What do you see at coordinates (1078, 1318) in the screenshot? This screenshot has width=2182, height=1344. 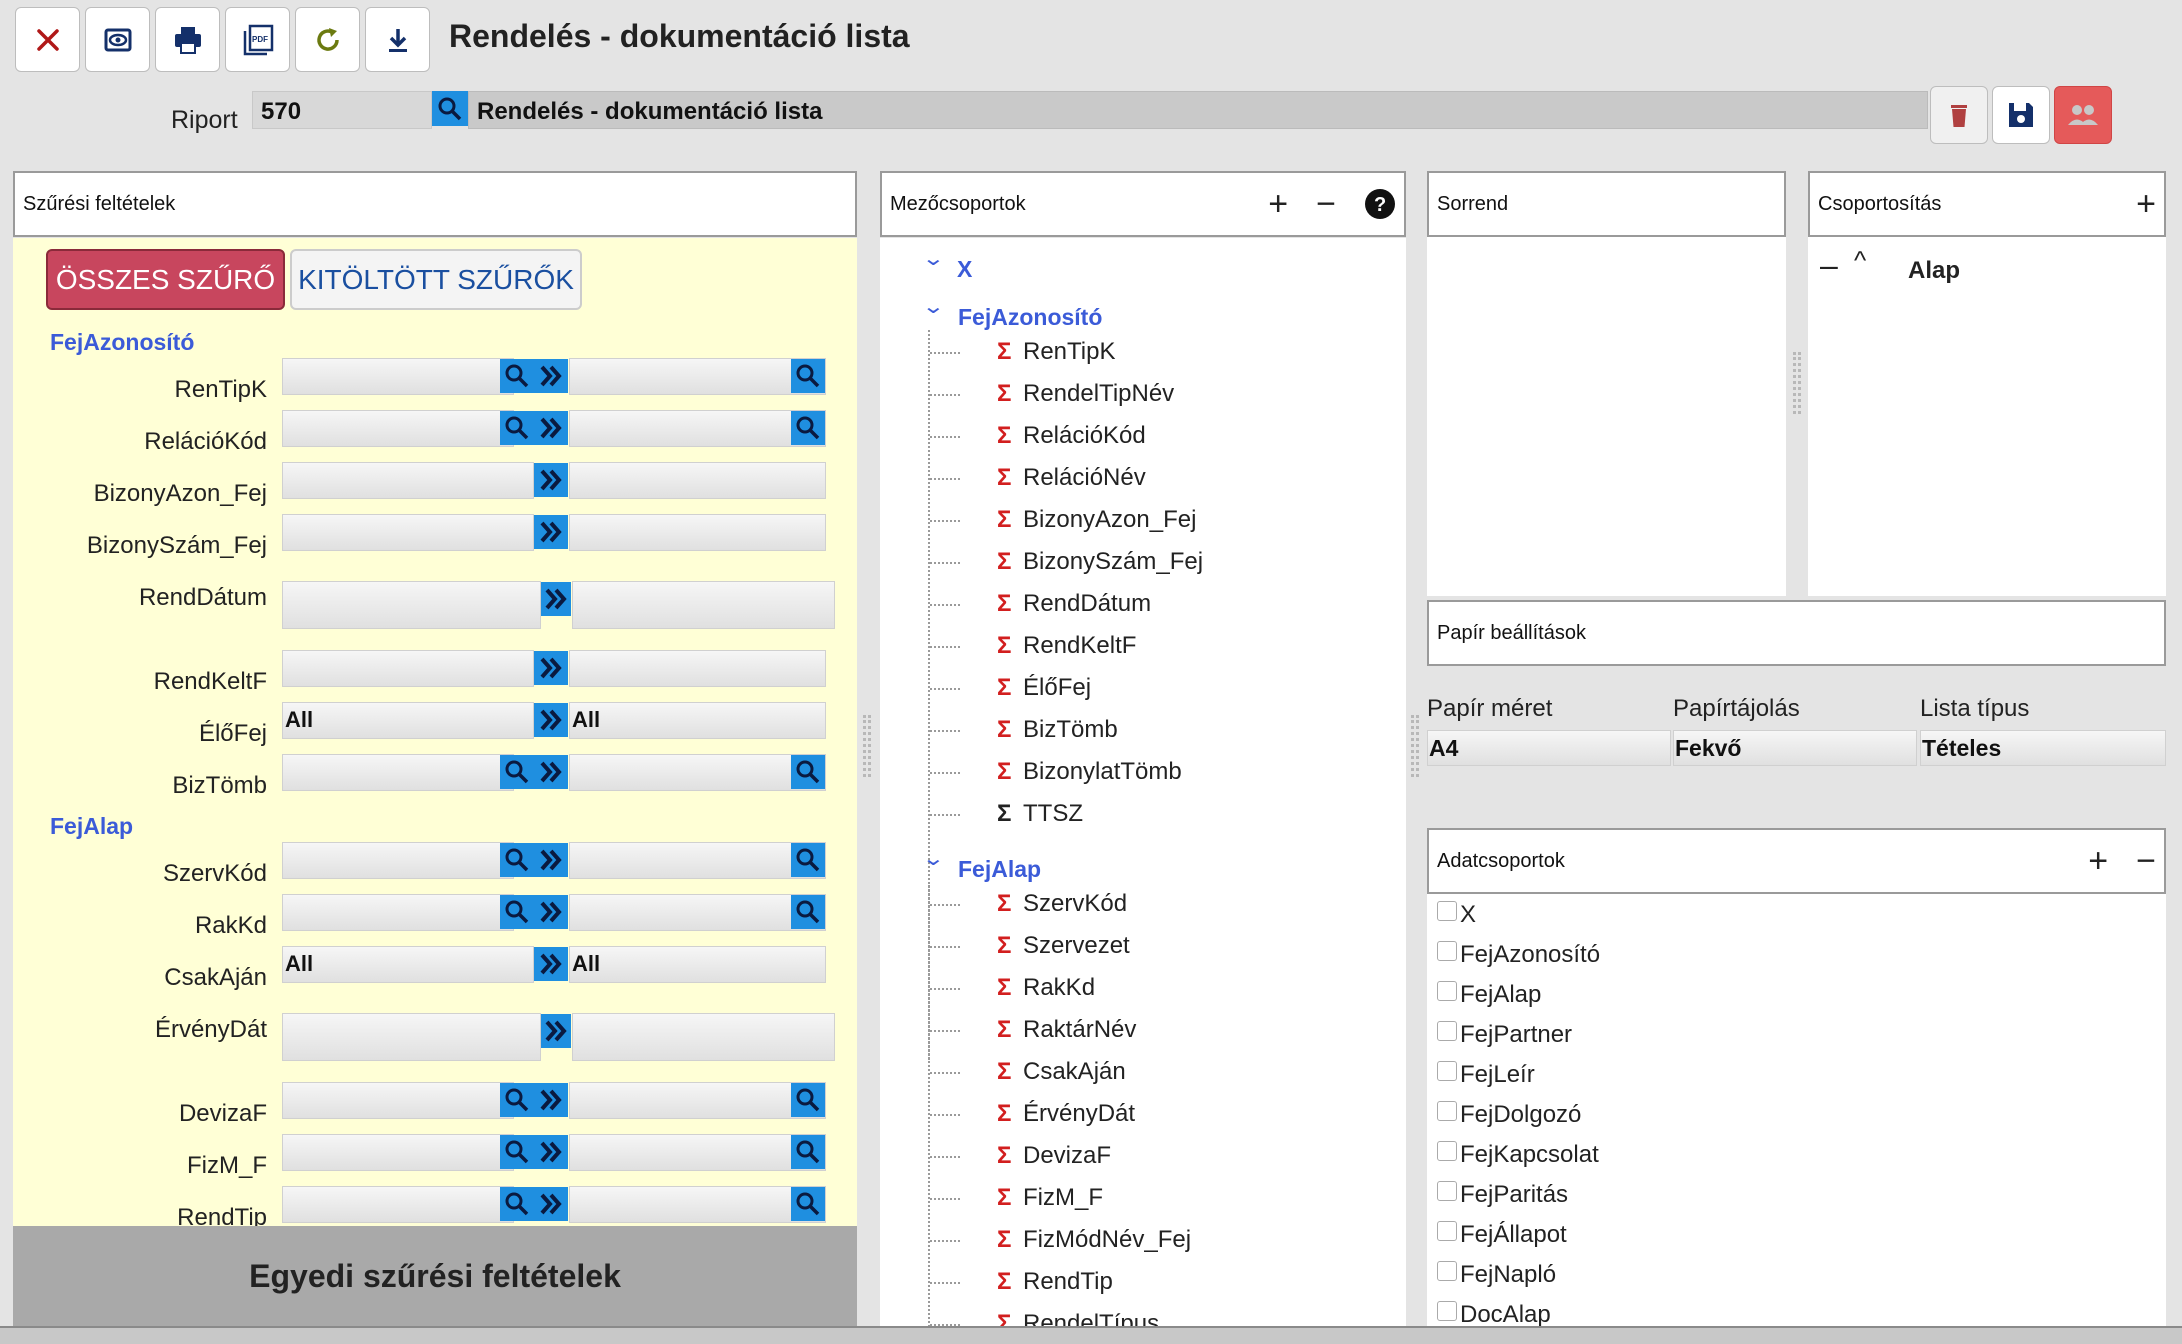 I see `tree-item: Σ RendelTípus` at bounding box center [1078, 1318].